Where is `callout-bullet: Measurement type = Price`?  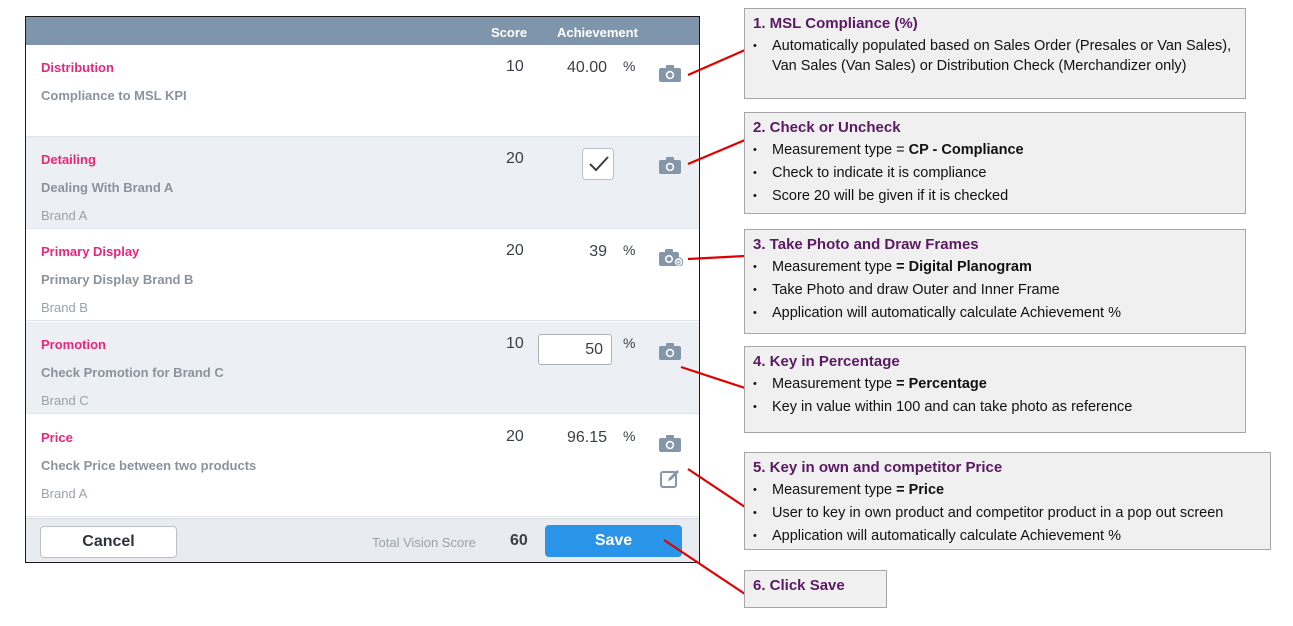 callout-bullet: Measurement type = Price is located at coordinates (1007, 490).